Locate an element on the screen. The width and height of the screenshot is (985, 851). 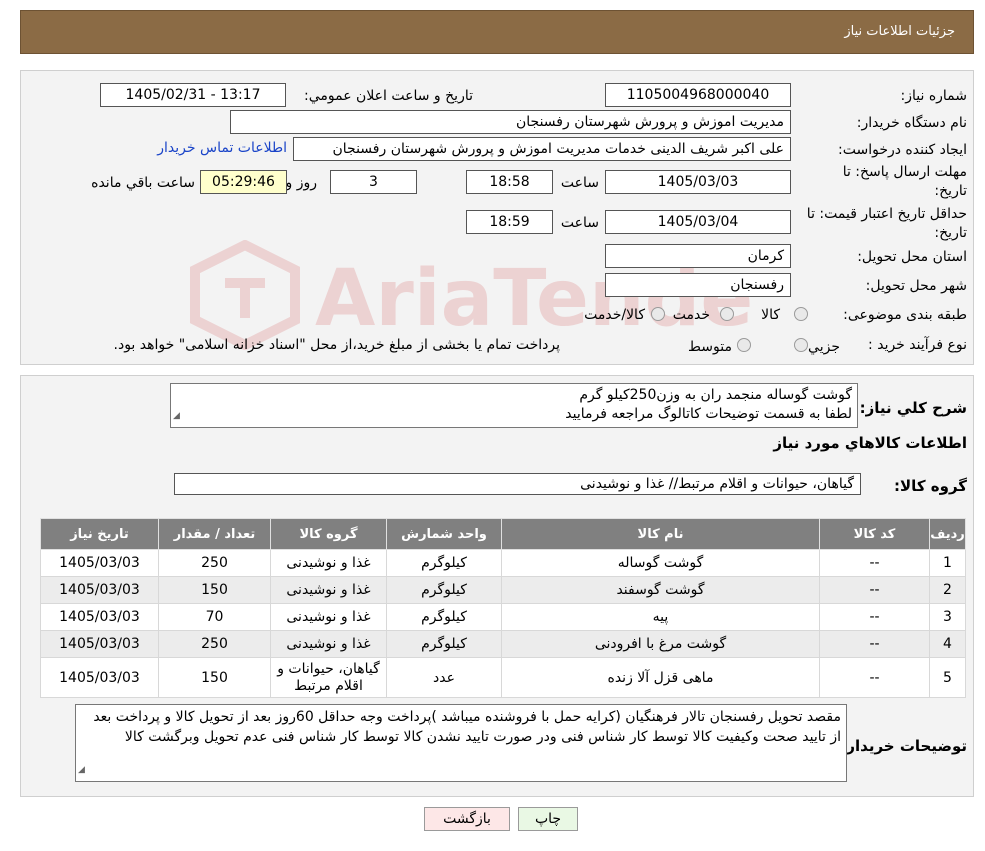
goods-group-label: گروه کالا: is located at coordinates (930, 486).